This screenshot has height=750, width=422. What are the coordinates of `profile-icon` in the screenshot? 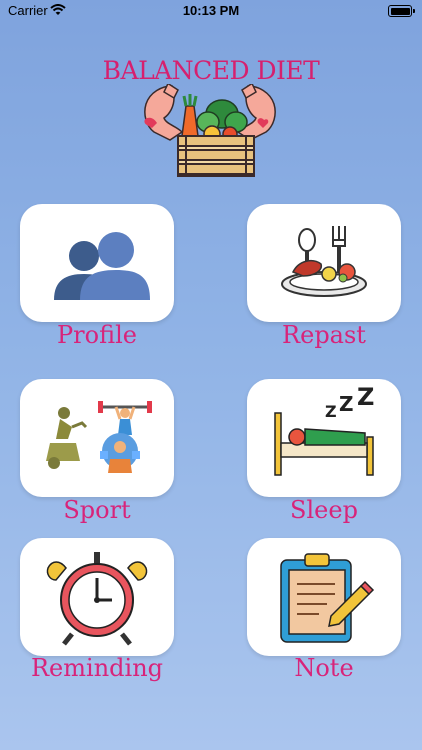 It's located at (102, 266).